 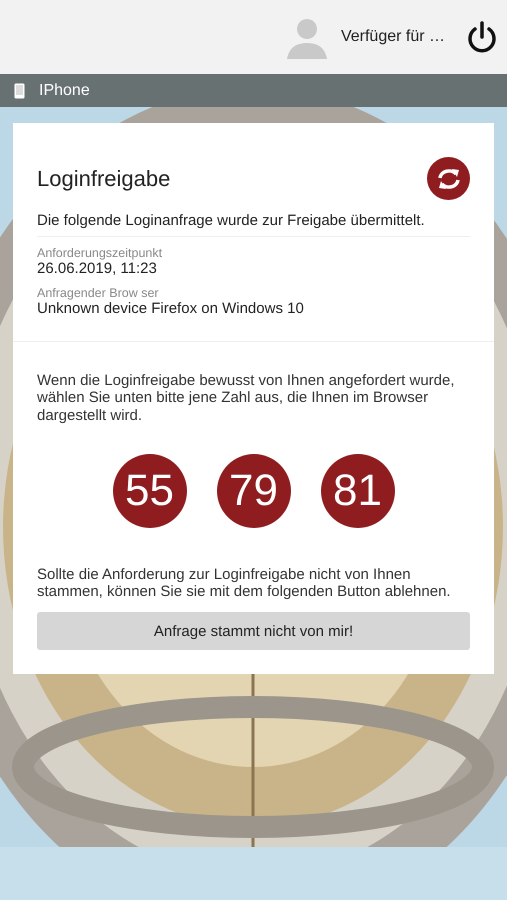 I want to click on reject-text: Sollte die Anforderung zur Loginfreigabe nicht von Ihnen stammen, können Sie sie mit dem folgenden Button ablehnen., so click(x=244, y=583).